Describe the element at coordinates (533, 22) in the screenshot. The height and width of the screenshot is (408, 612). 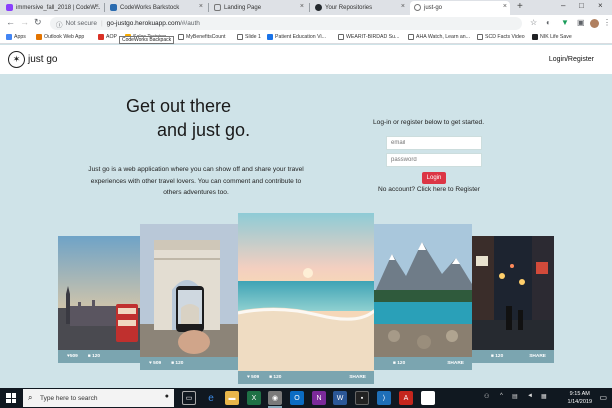
I see `bookmark-star-icon: ☆` at that location.